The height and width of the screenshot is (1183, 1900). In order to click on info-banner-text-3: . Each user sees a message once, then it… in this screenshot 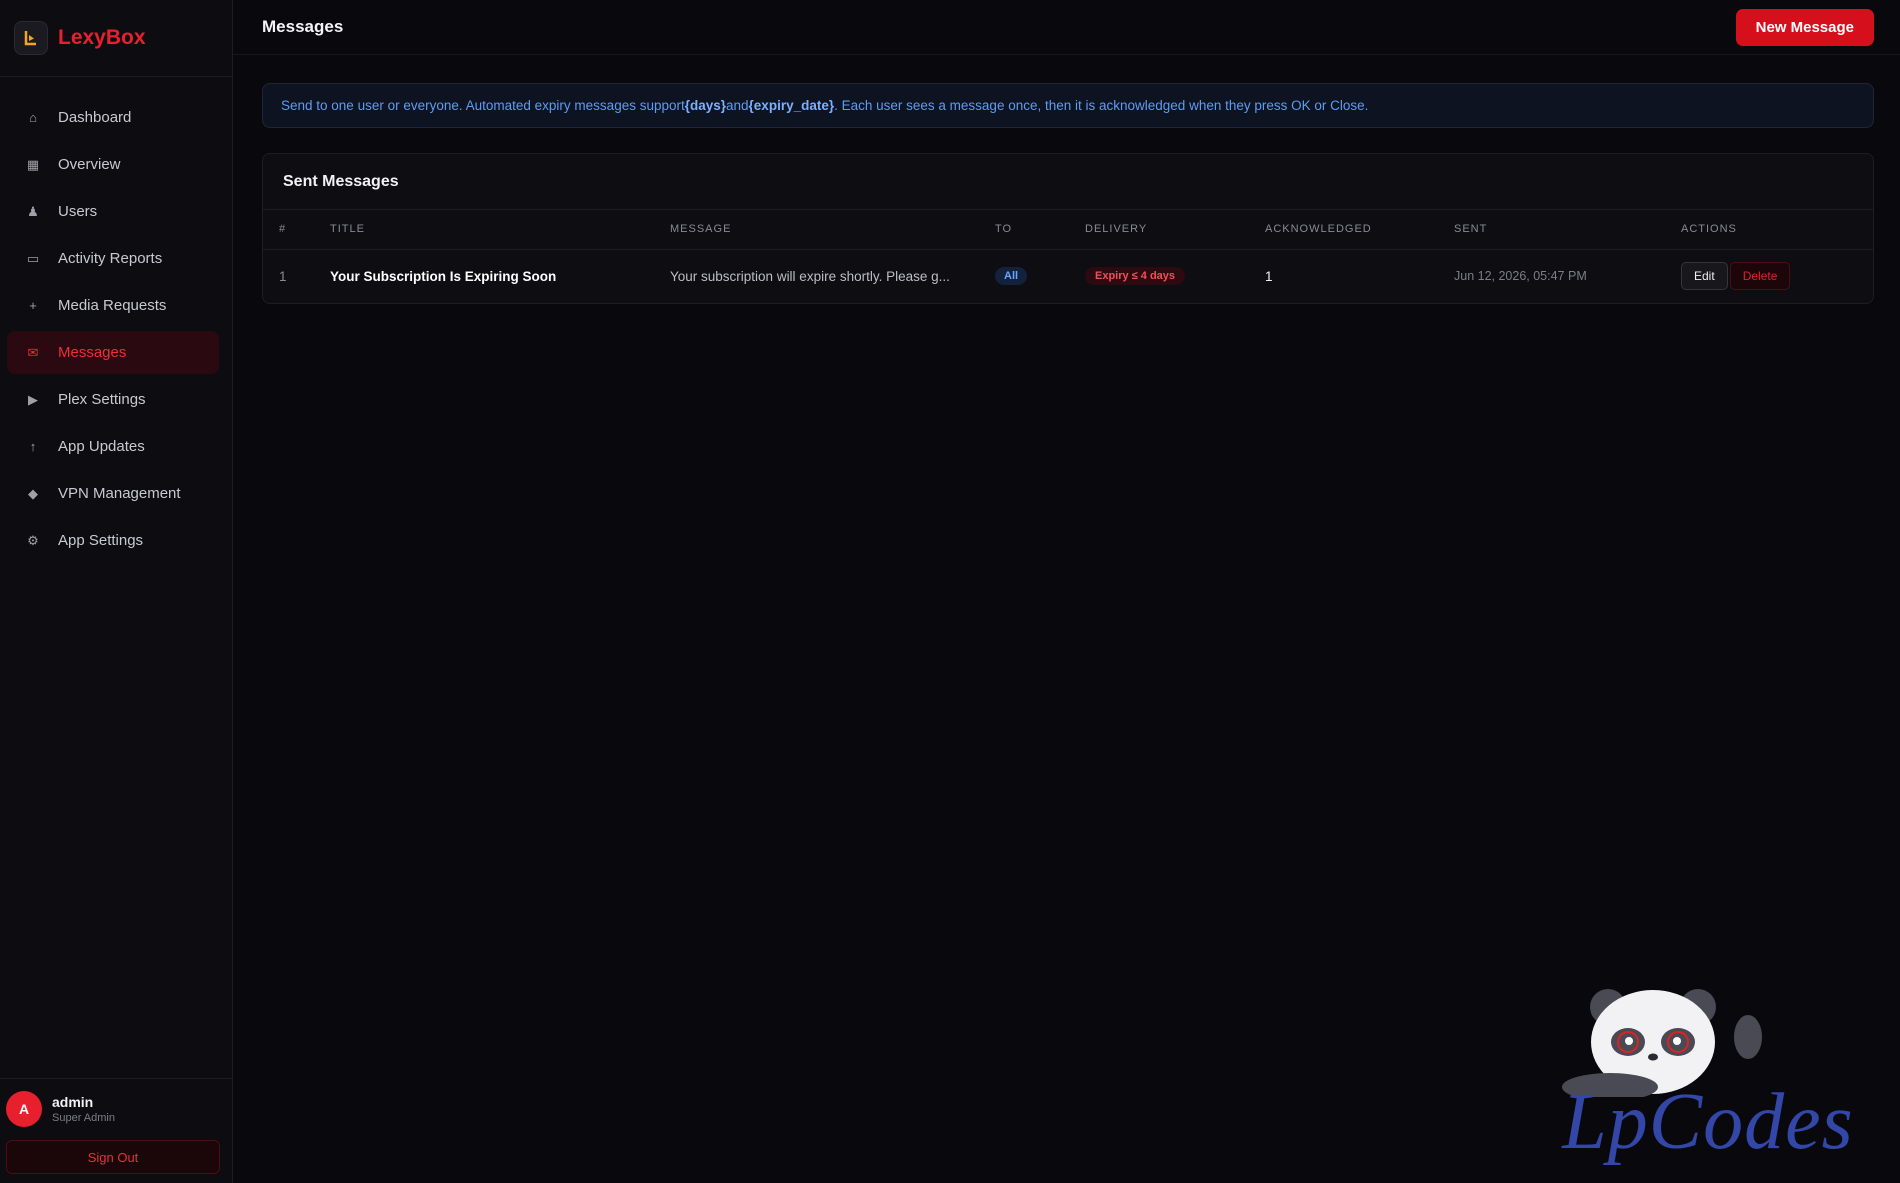, I will do `click(1101, 105)`.